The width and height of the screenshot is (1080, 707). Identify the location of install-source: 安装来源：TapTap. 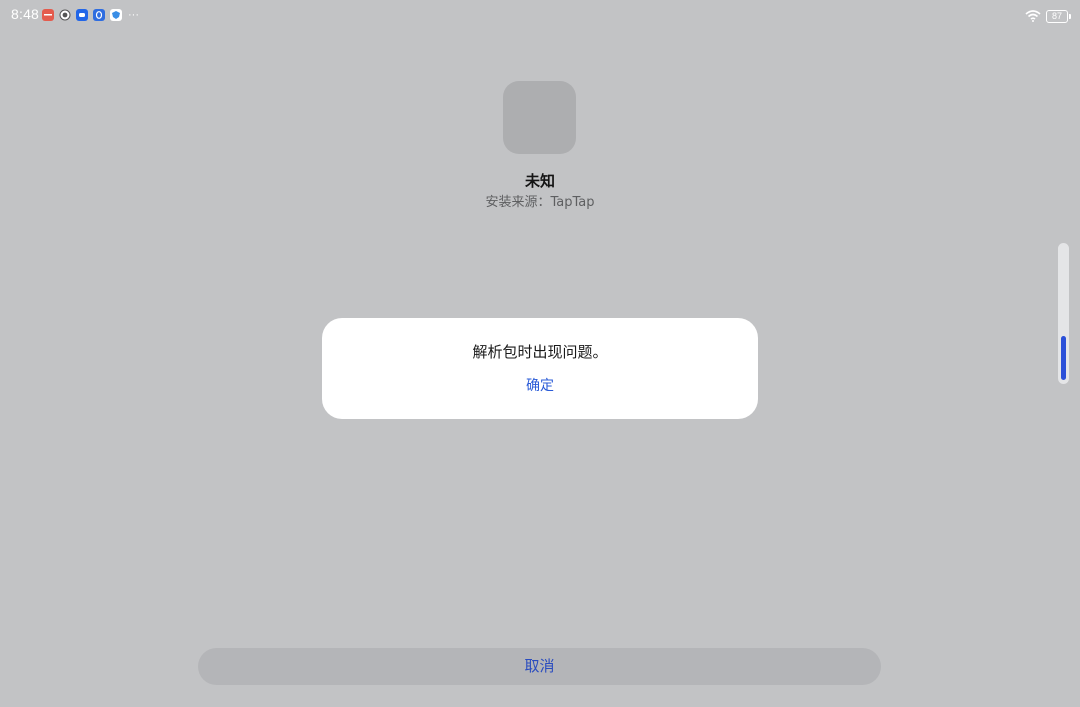
(540, 202).